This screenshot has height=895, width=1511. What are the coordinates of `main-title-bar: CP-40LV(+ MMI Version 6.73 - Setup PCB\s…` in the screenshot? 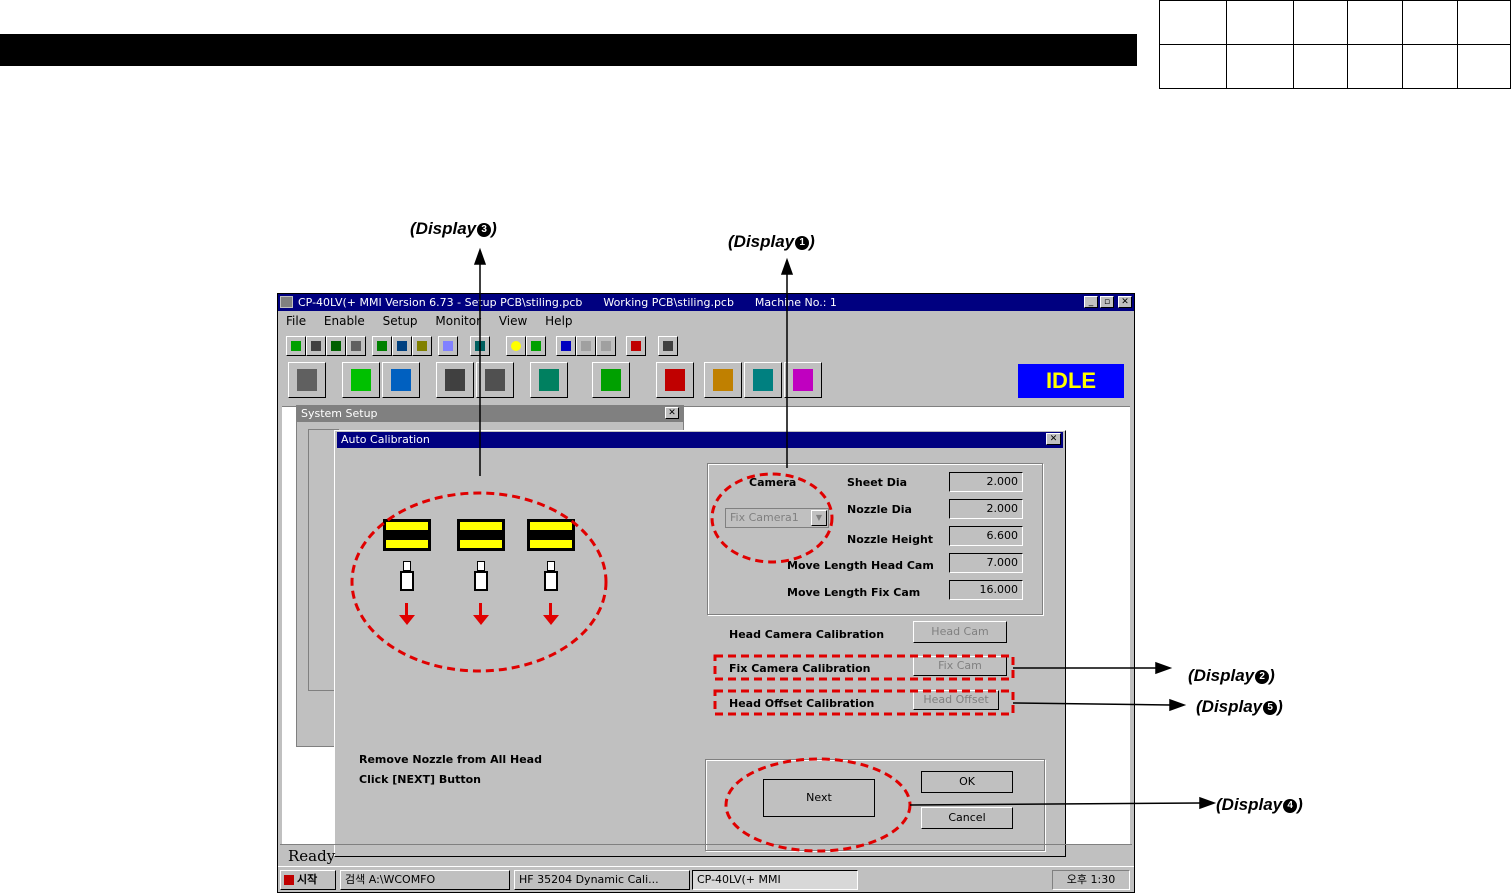 It's located at (706, 302).